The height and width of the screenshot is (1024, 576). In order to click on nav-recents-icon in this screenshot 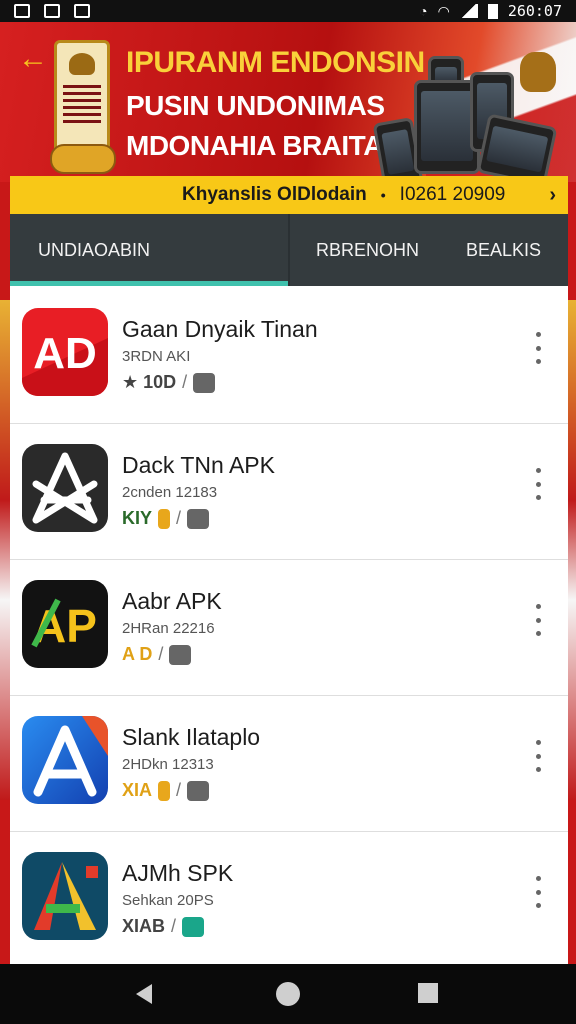, I will do `click(428, 993)`.